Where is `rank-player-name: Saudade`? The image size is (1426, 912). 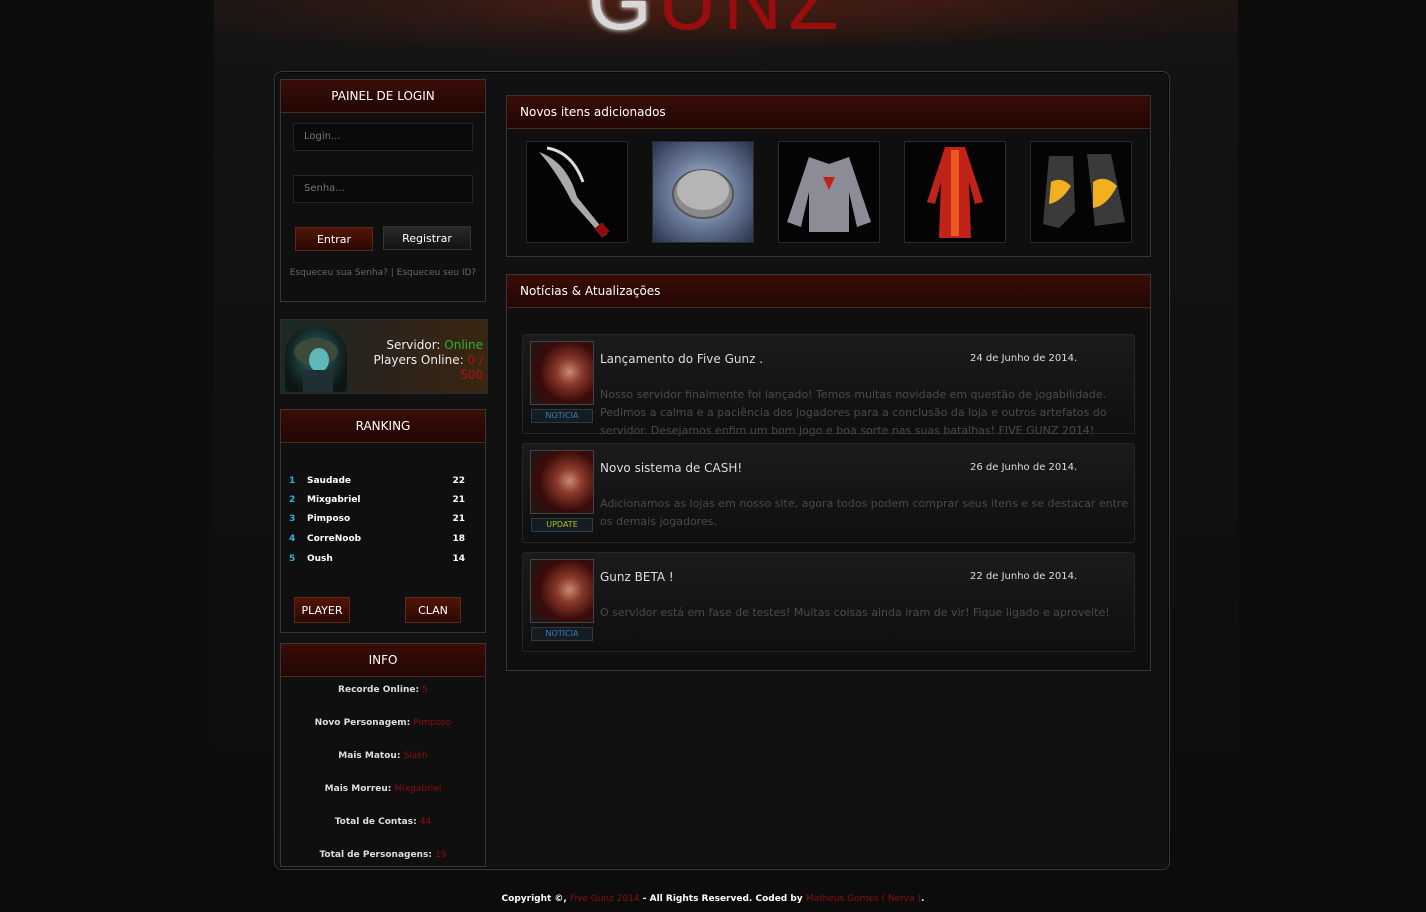 rank-player-name: Saudade is located at coordinates (329, 481).